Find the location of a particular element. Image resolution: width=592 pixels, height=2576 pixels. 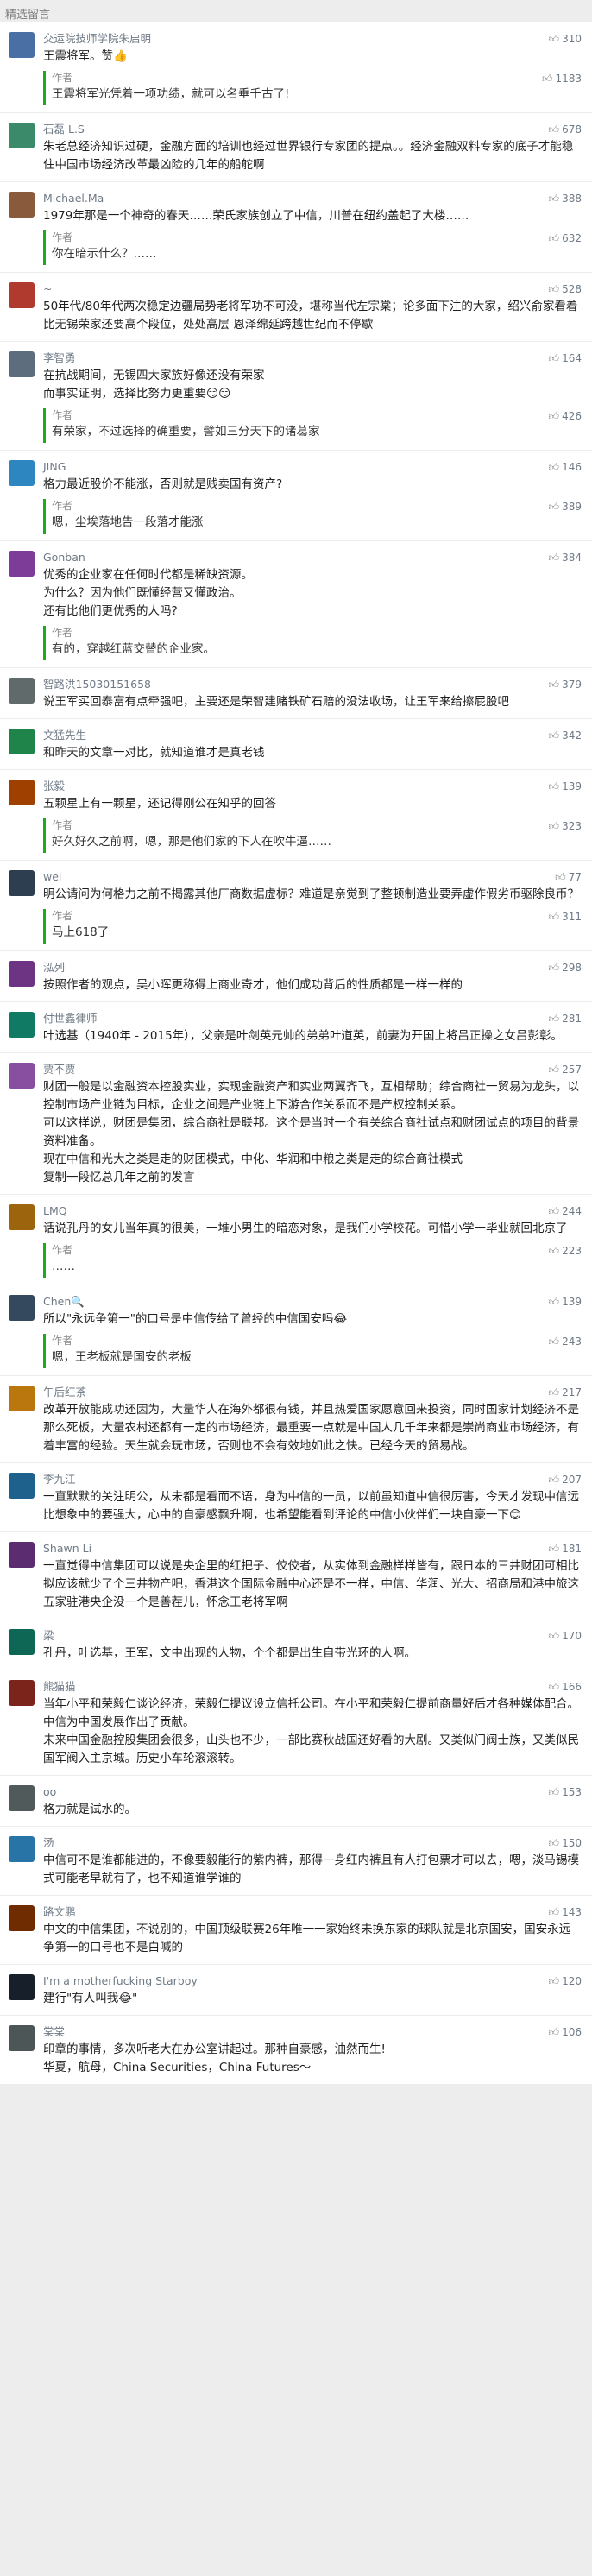

reply-like-count: 426 is located at coordinates (572, 416).